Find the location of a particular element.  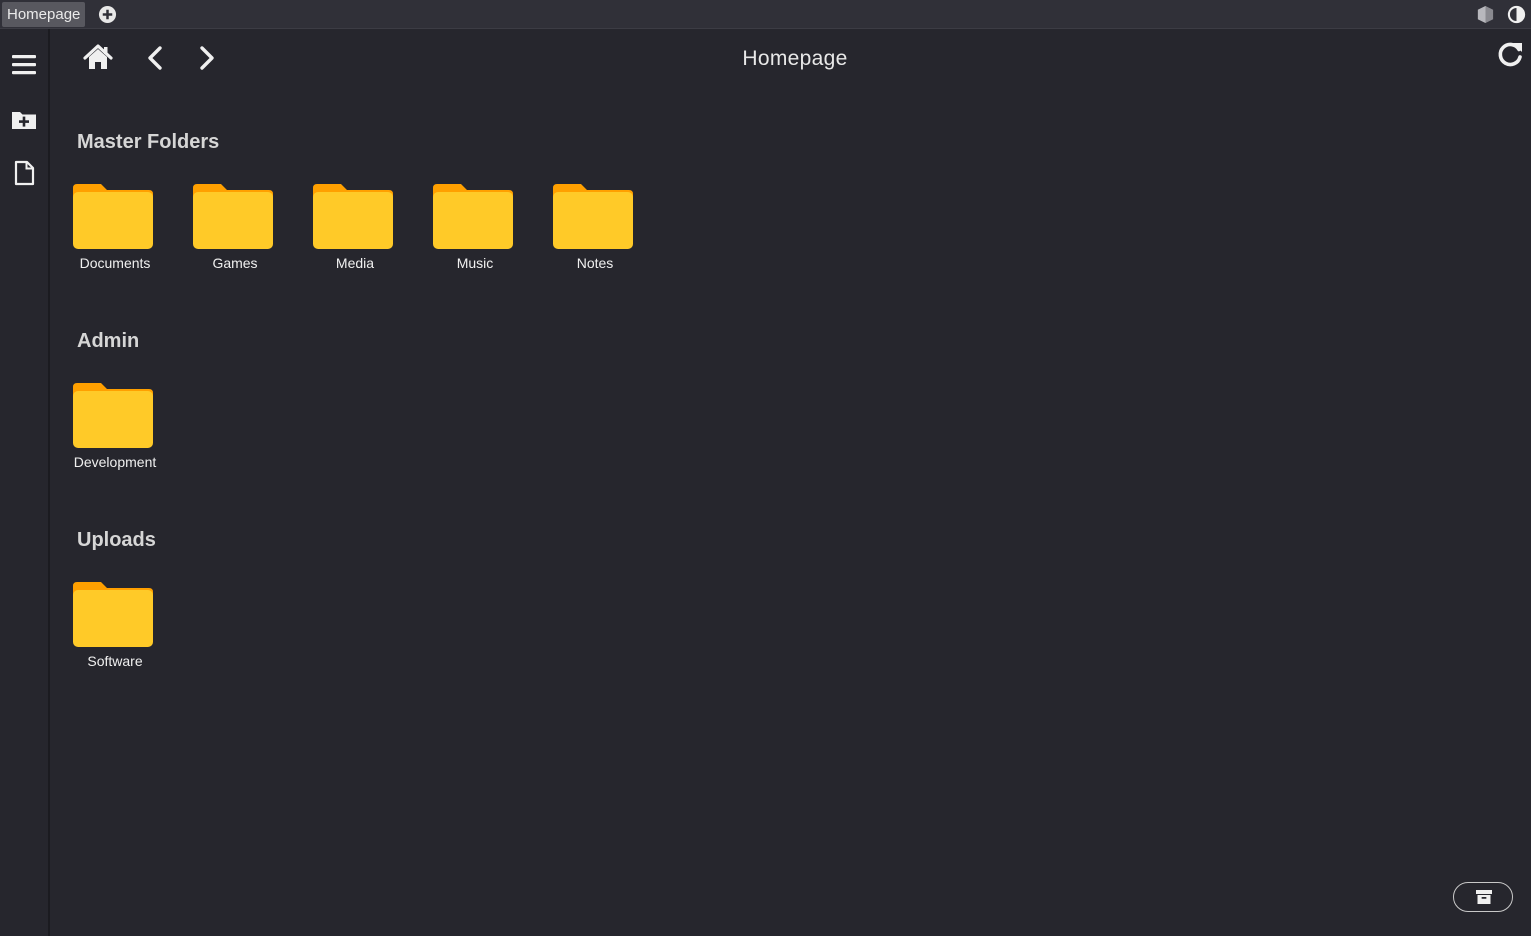

refresh-icon is located at coordinates (1510, 55).